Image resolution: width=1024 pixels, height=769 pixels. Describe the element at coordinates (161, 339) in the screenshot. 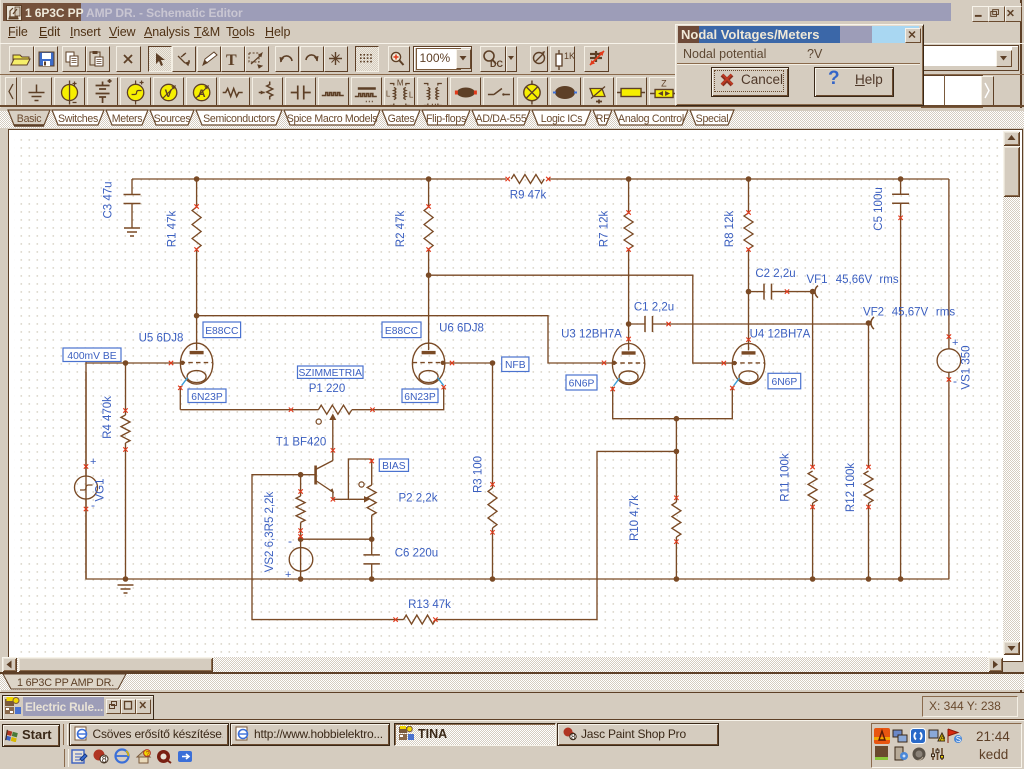

I see `svg-text: U5 6DJ8` at that location.